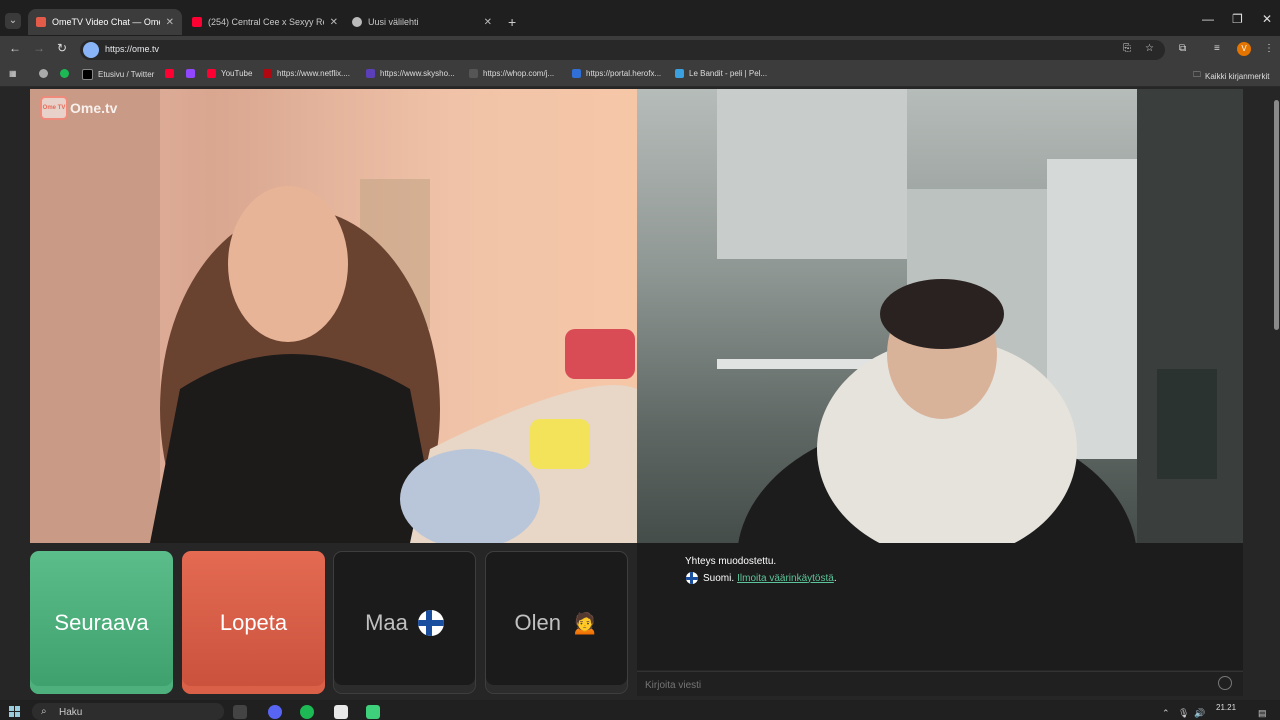 This screenshot has height=720, width=1280. I want to click on profile-avatar: V, so click(1244, 49).